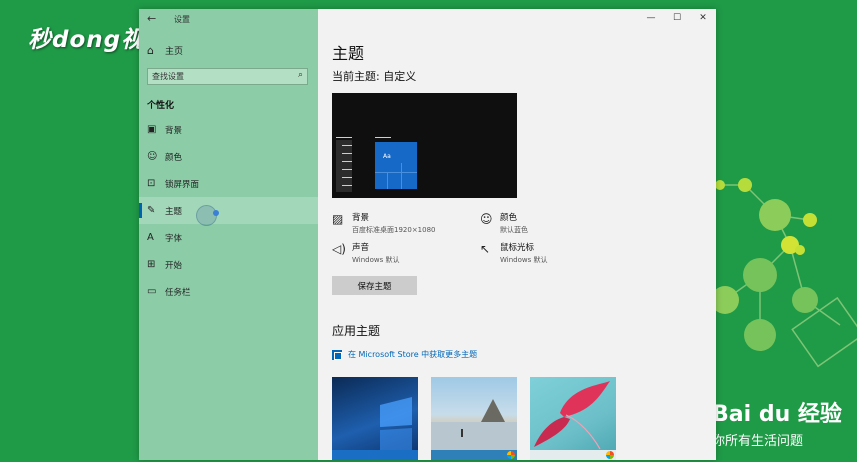 The height and width of the screenshot is (462, 857). Describe the element at coordinates (151, 210) in the screenshot. I see `theme-icon: ✎` at that location.